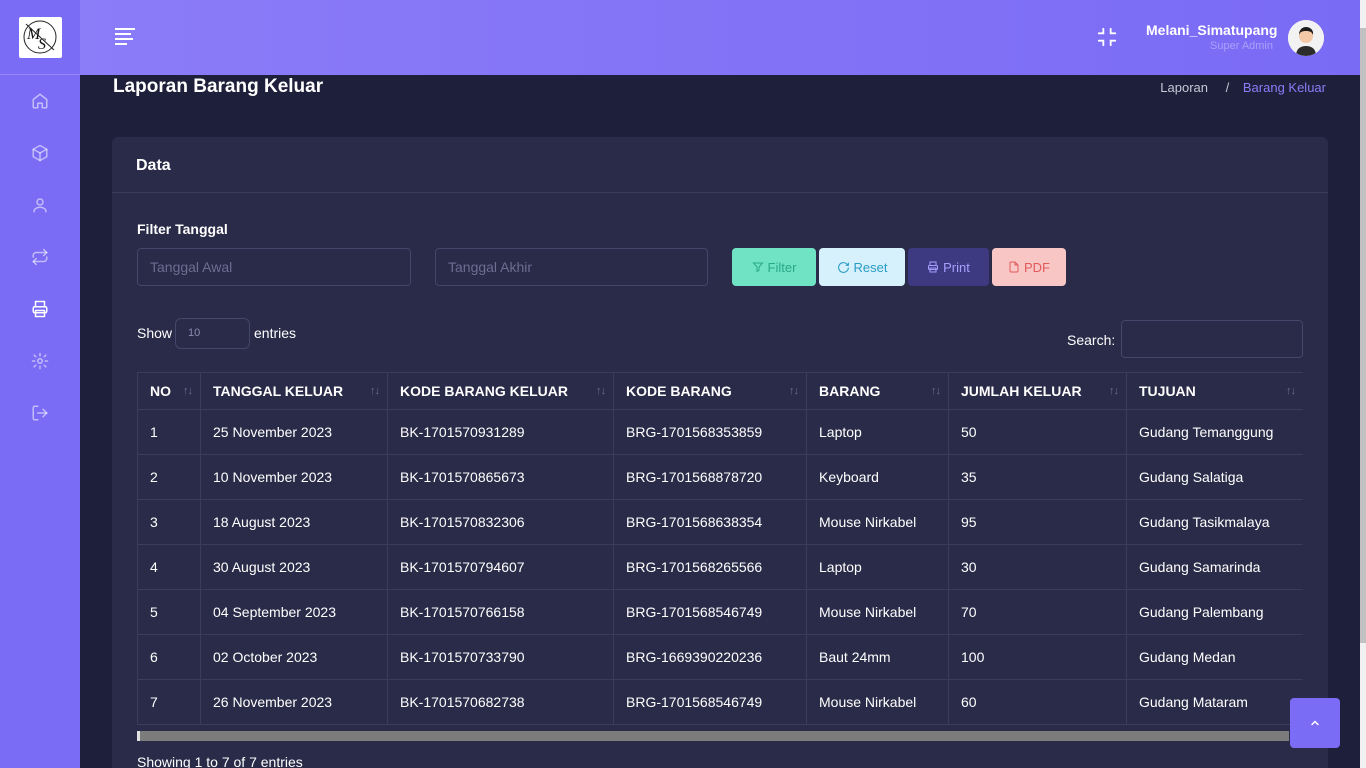 The width and height of the screenshot is (1366, 768). What do you see at coordinates (40, 205) in the screenshot?
I see `sidebar-item-users` at bounding box center [40, 205].